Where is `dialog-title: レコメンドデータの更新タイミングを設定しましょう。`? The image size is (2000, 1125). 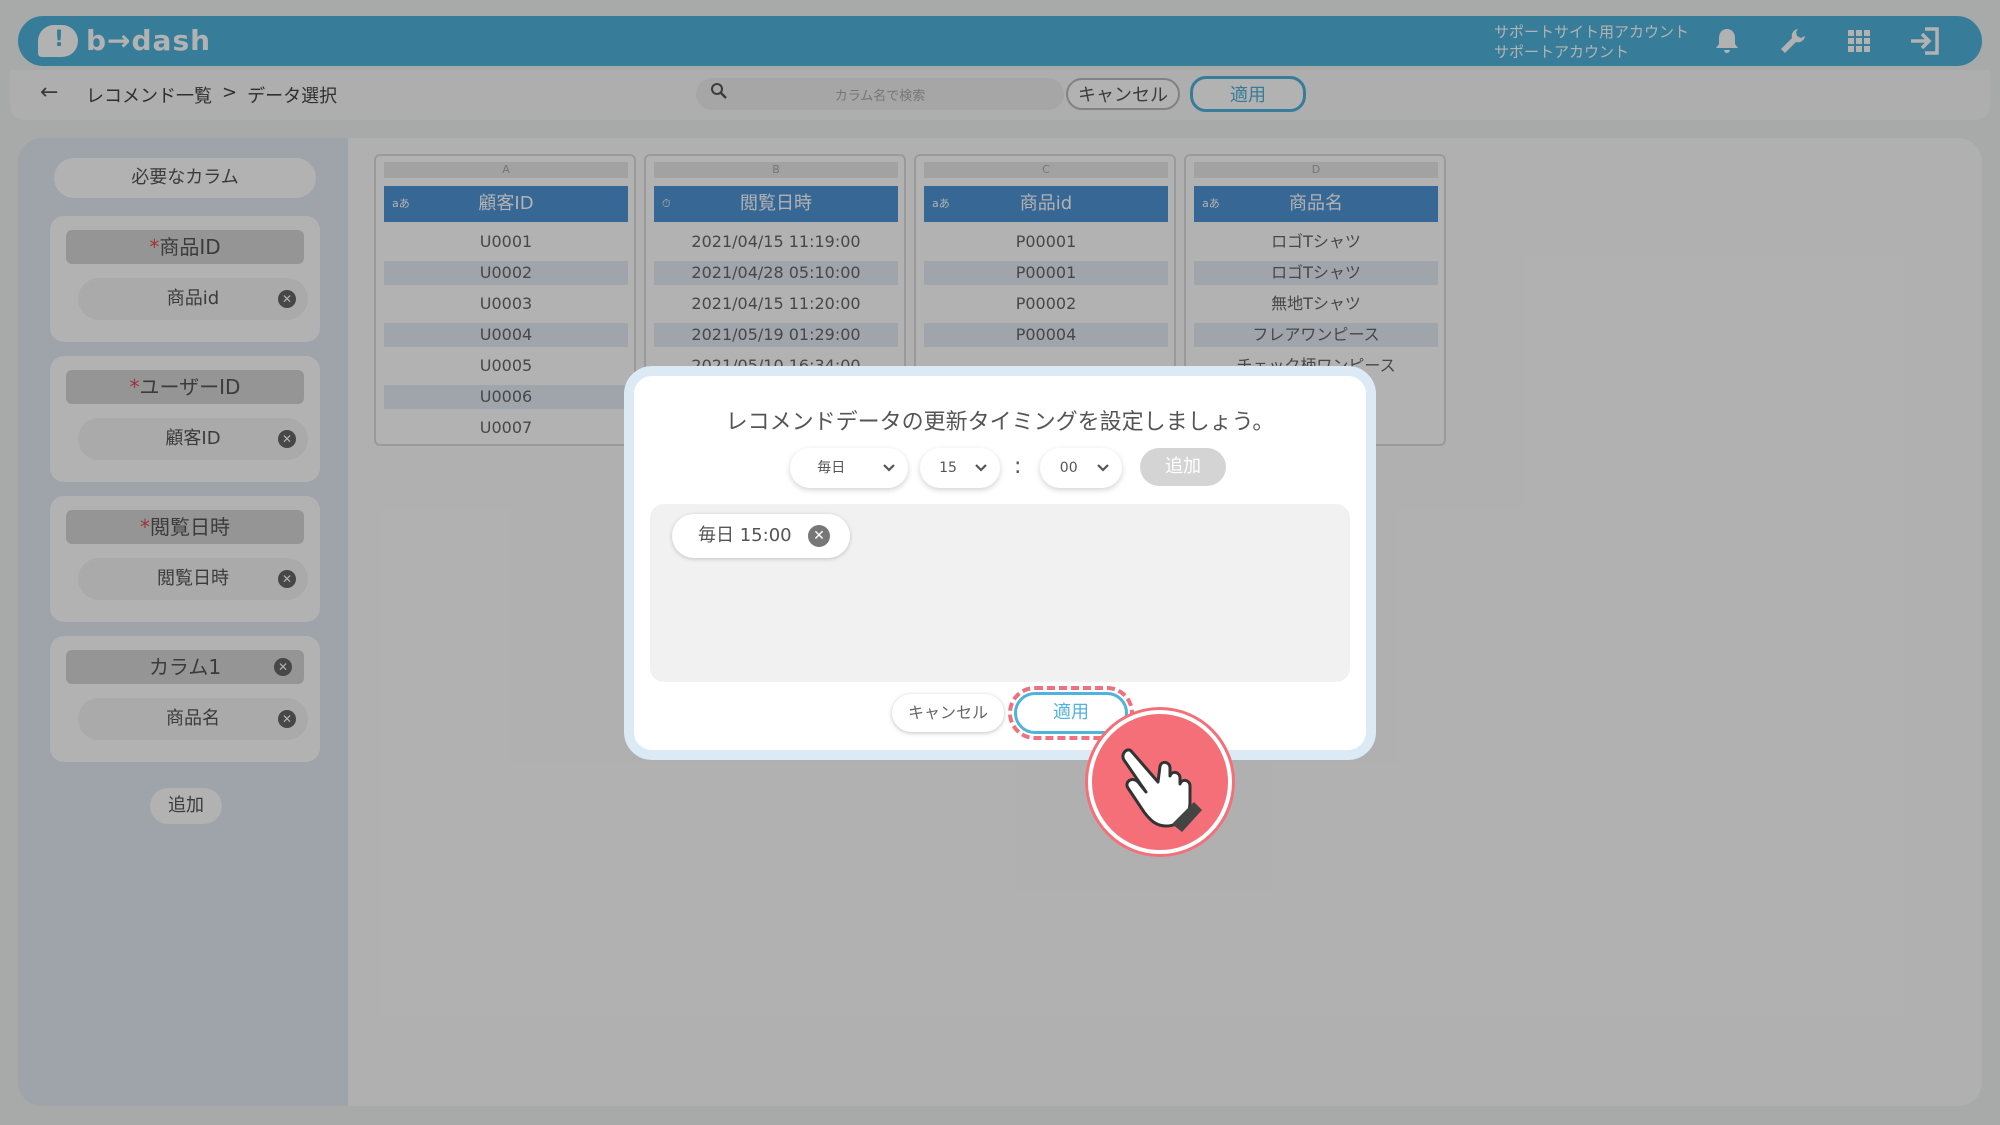 dialog-title: レコメンドデータの更新タイミングを設定しましょう。 is located at coordinates (1000, 422).